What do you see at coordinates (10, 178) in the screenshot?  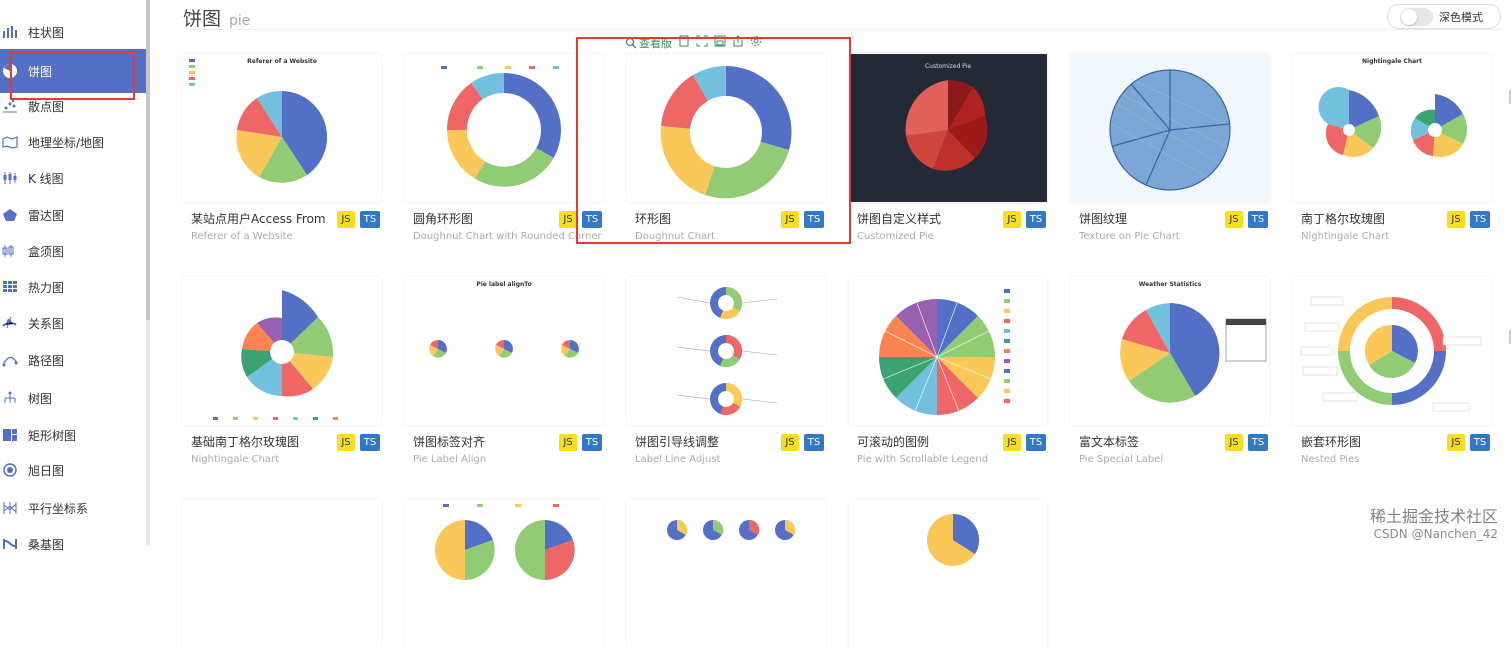 I see `candlestick-icon` at bounding box center [10, 178].